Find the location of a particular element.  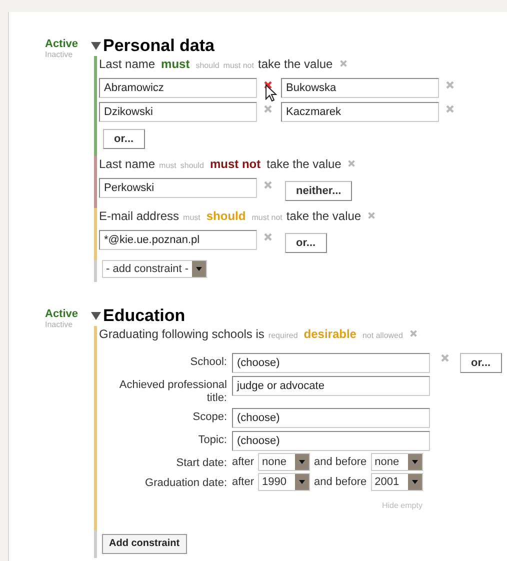

field-label: Topic: is located at coordinates (212, 440).